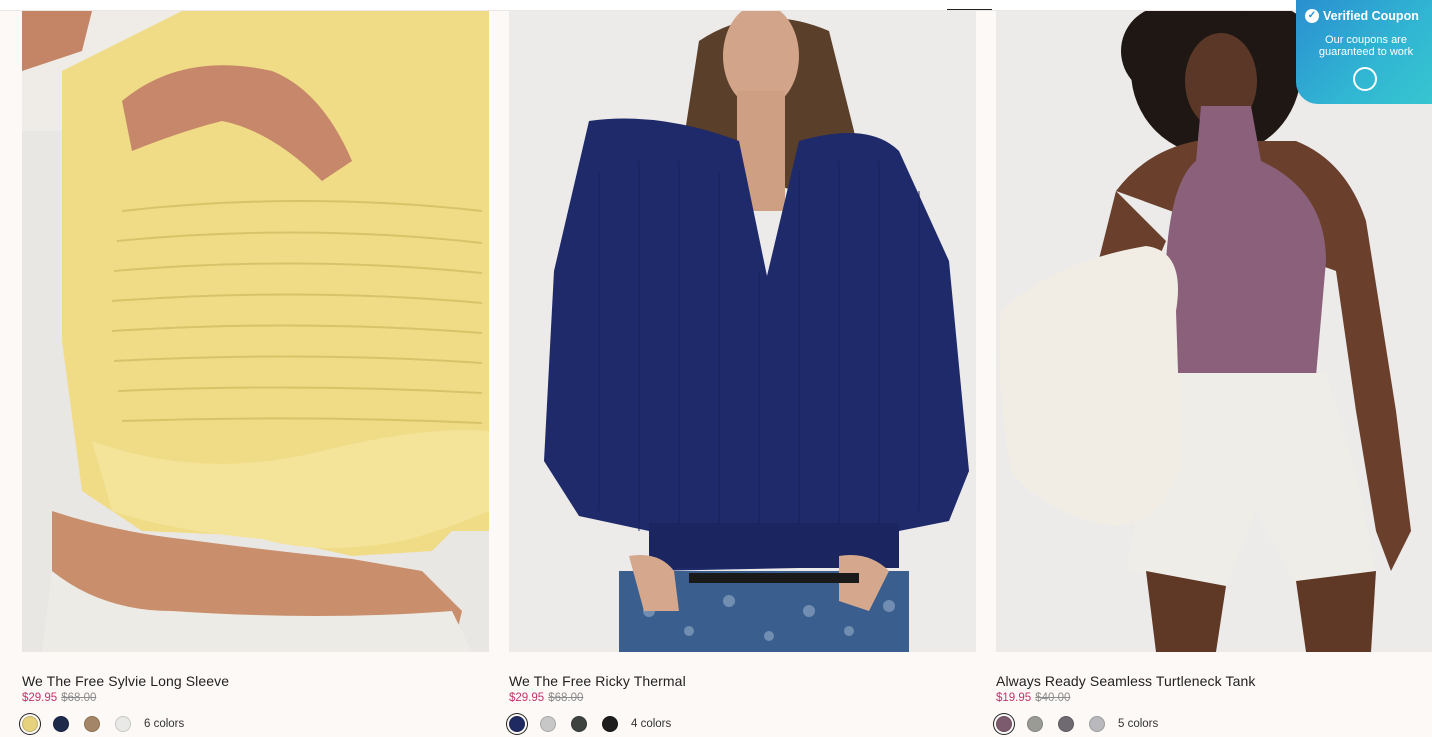 The height and width of the screenshot is (737, 1432). What do you see at coordinates (1371, 16) in the screenshot?
I see `coupon-title: Verified Coupon` at bounding box center [1371, 16].